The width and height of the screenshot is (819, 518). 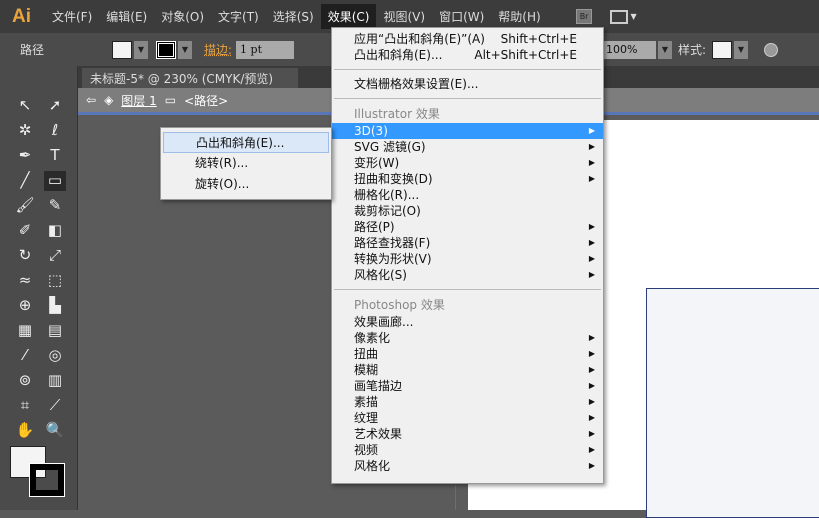 What do you see at coordinates (467, 211) in the screenshot?
I see `menu-item: 裁剪标记(O)` at bounding box center [467, 211].